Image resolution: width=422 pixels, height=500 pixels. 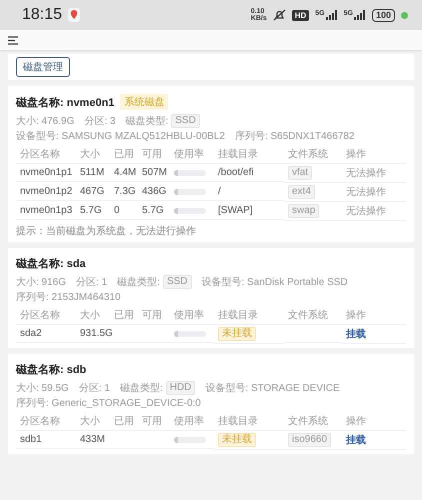 What do you see at coordinates (41, 282) in the screenshot?
I see `disk-info-text: 大小: 916G` at bounding box center [41, 282].